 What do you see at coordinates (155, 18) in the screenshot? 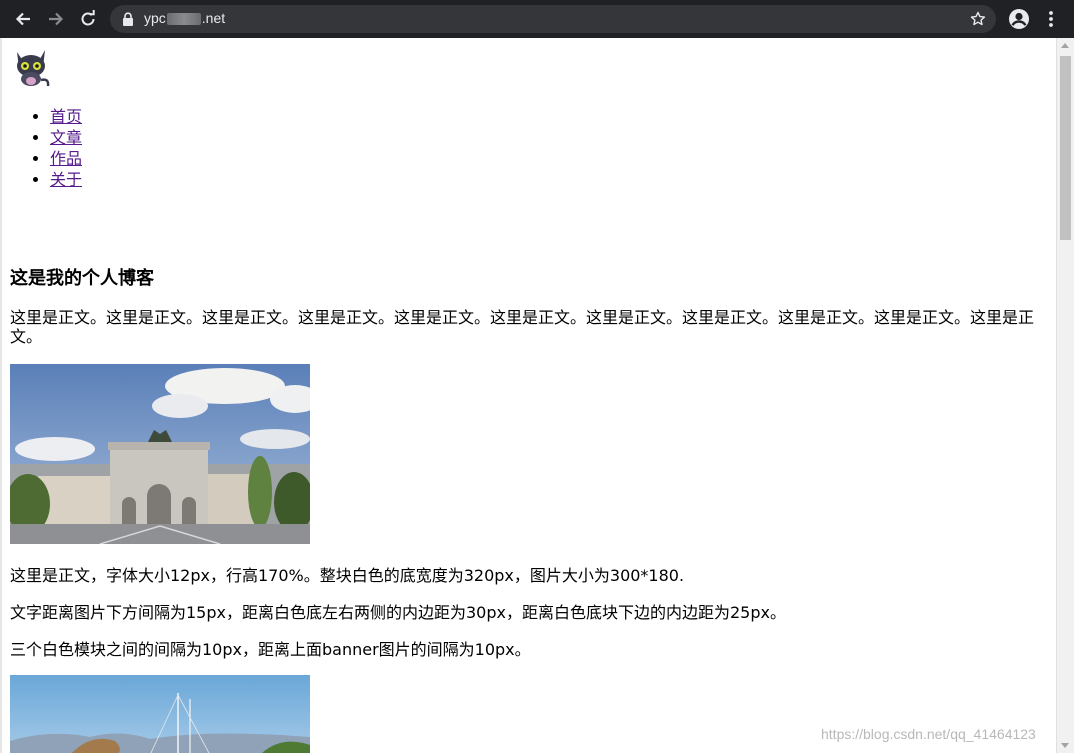
I see `url-prefix: ypc` at bounding box center [155, 18].